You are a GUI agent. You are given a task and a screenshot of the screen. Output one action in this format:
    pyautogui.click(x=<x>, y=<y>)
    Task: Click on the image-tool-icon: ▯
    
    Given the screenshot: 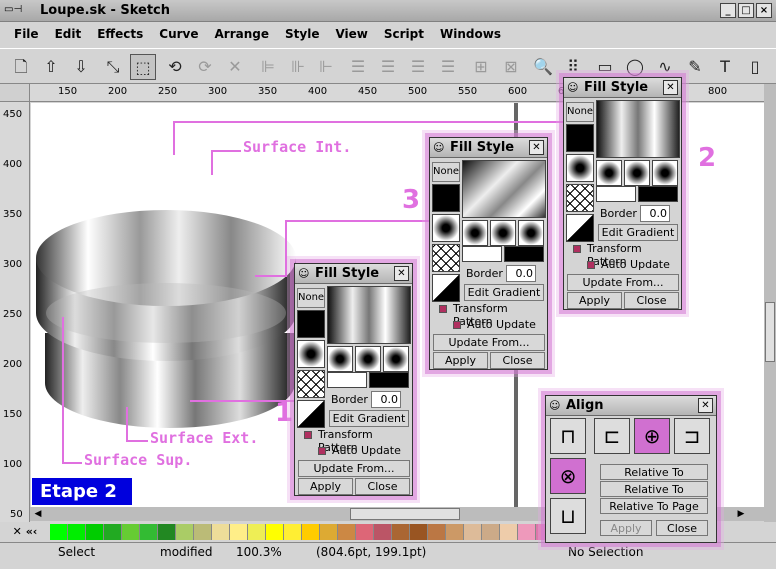 What is the action you would take?
    pyautogui.click(x=755, y=67)
    